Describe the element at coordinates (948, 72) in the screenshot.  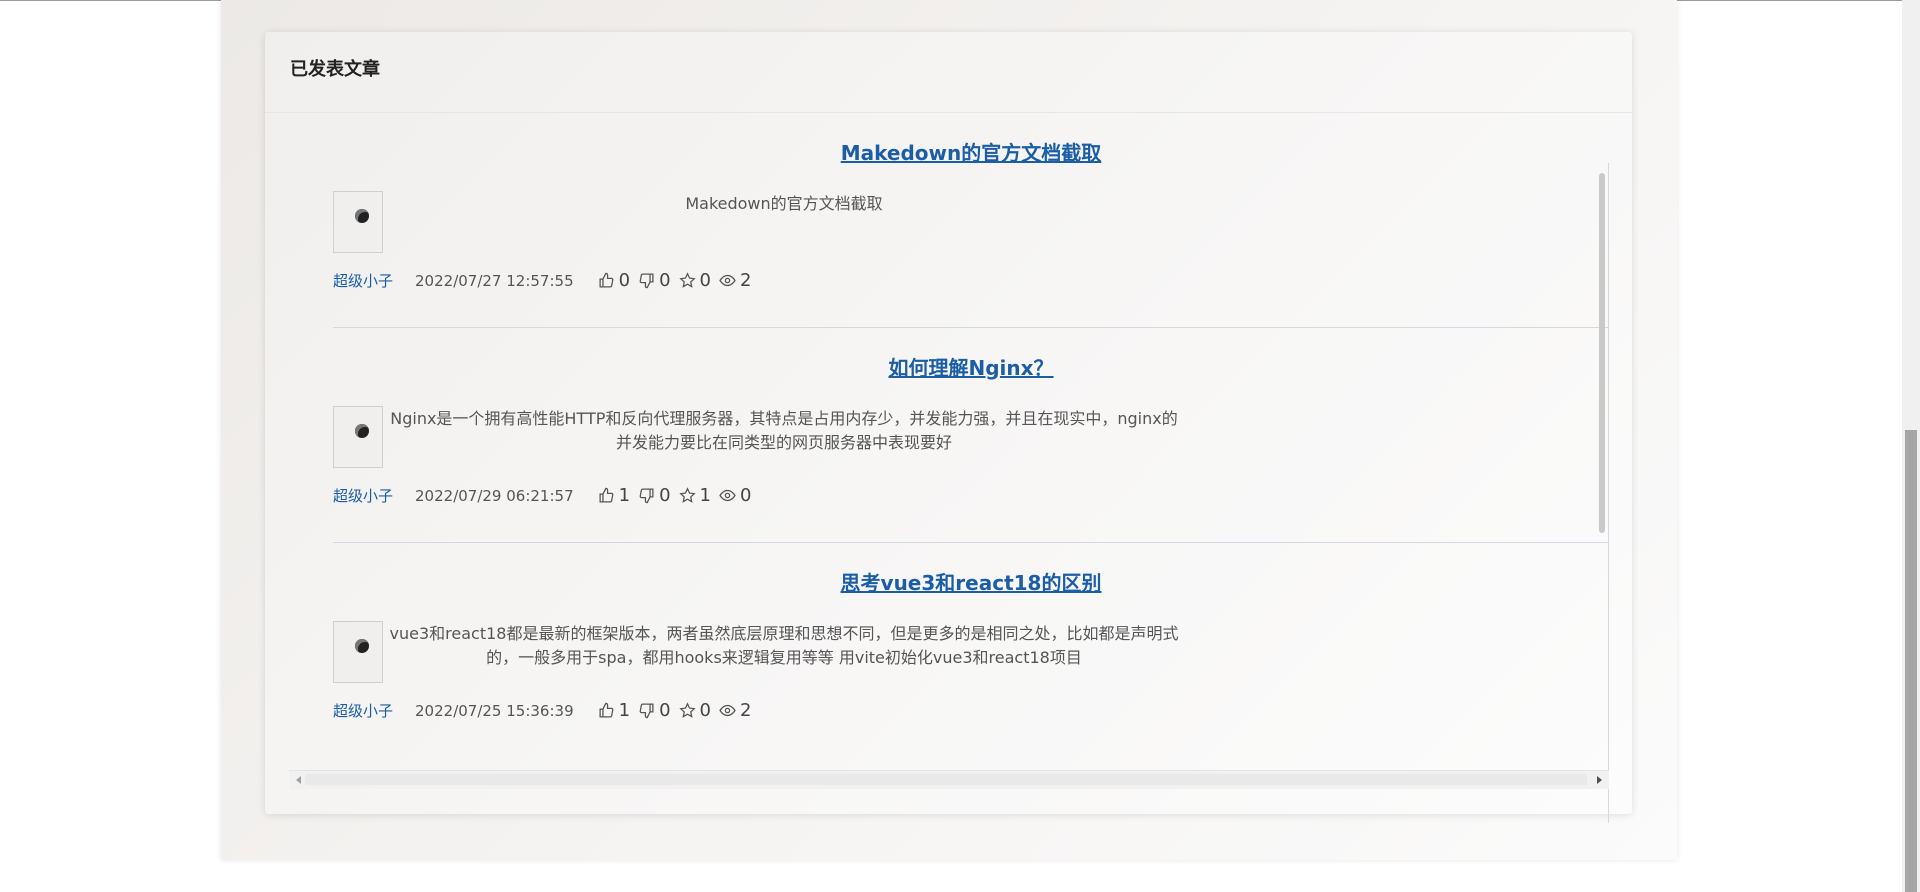
I see `panel-header: 已发表文章` at that location.